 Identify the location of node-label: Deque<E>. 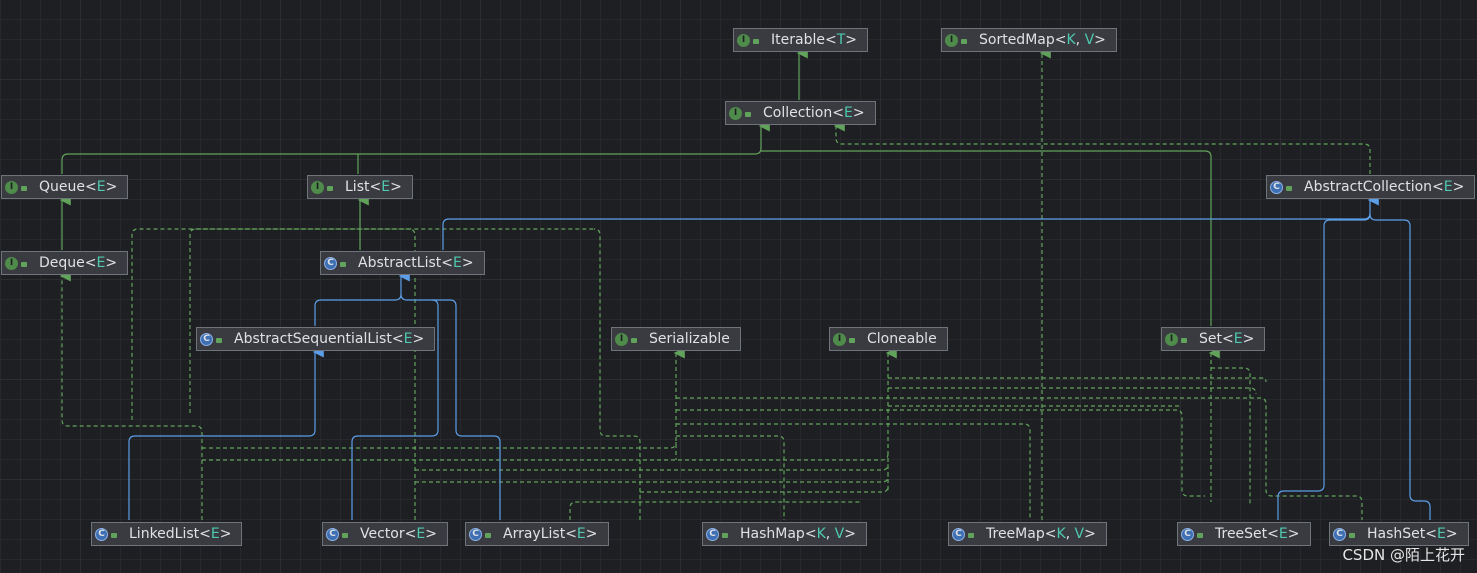
(78, 263).